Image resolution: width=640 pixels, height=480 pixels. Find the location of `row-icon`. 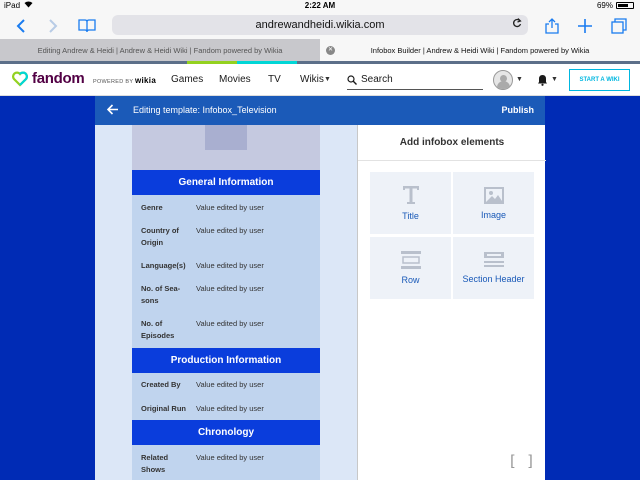

row-icon is located at coordinates (410, 260).